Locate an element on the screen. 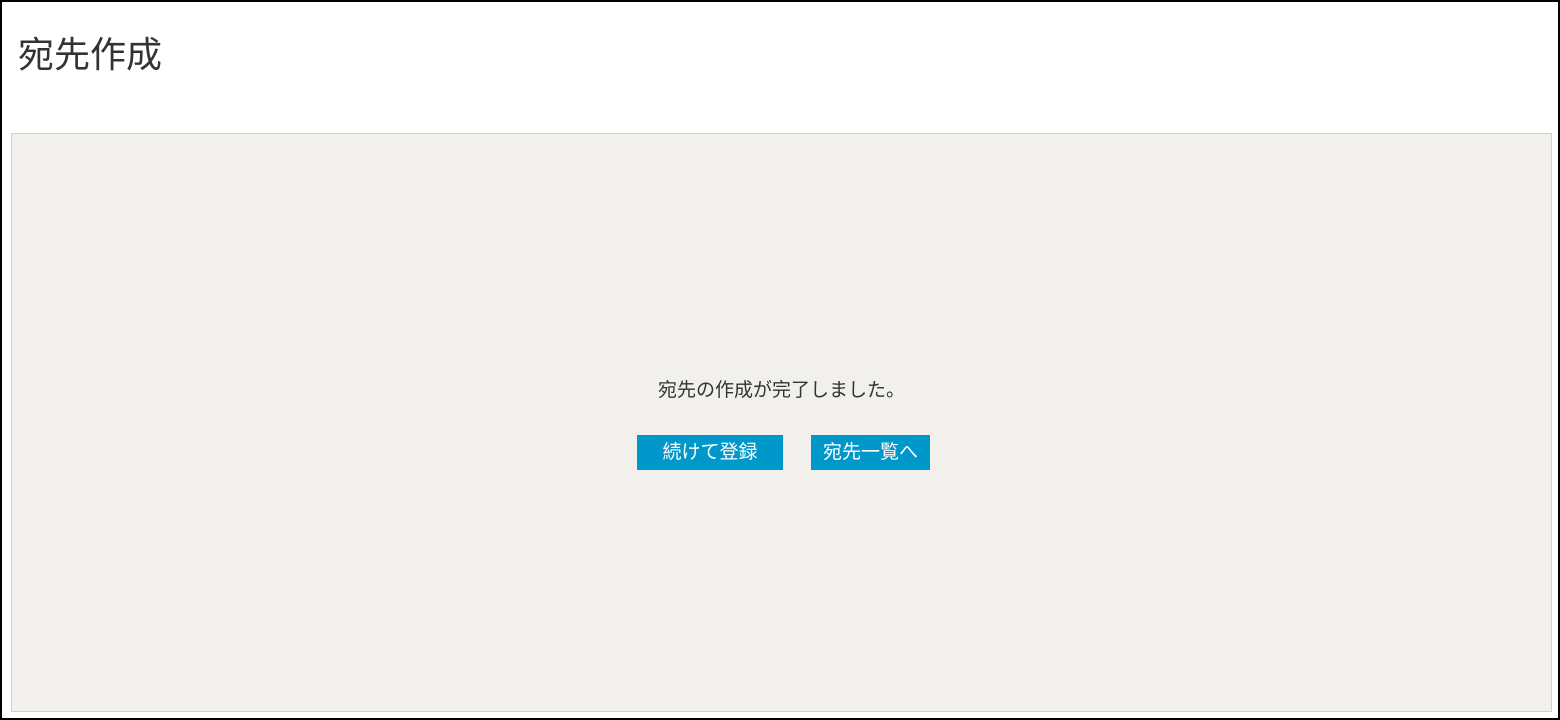 The image size is (1560, 720). continue-register-button: 続けて登録 is located at coordinates (710, 452).